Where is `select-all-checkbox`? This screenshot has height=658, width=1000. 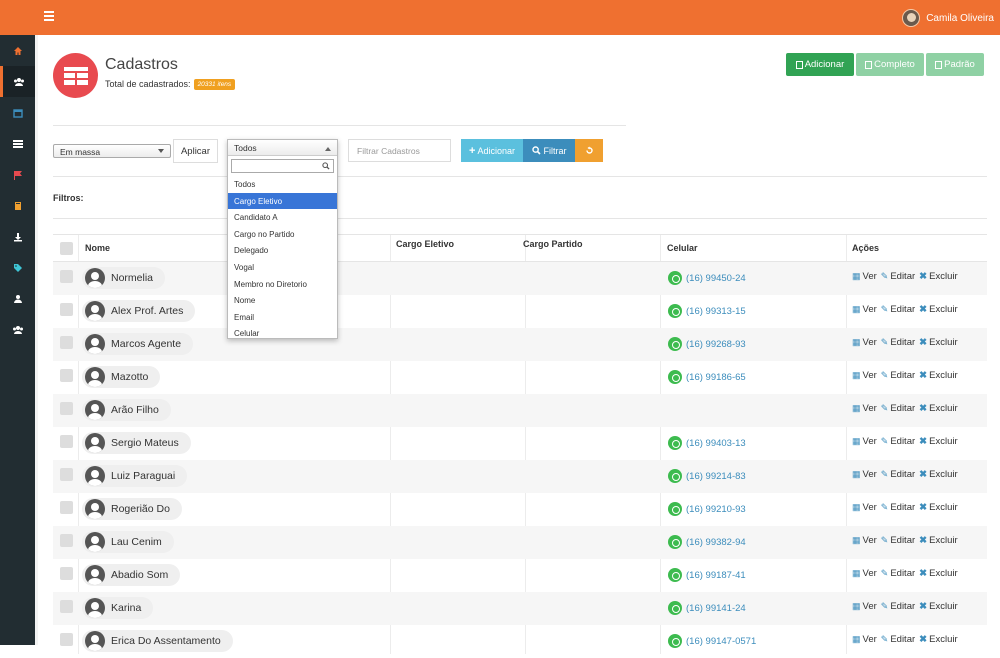
select-all-checkbox is located at coordinates (66, 248).